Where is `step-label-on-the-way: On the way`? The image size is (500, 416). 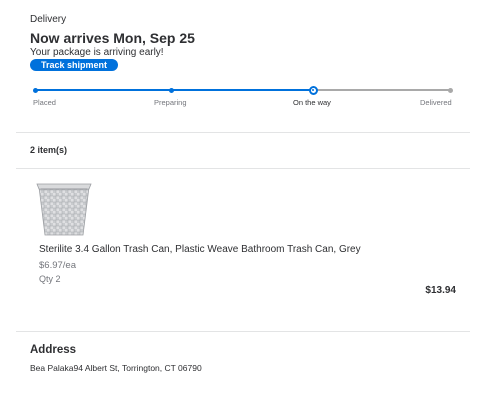 step-label-on-the-way: On the way is located at coordinates (312, 102).